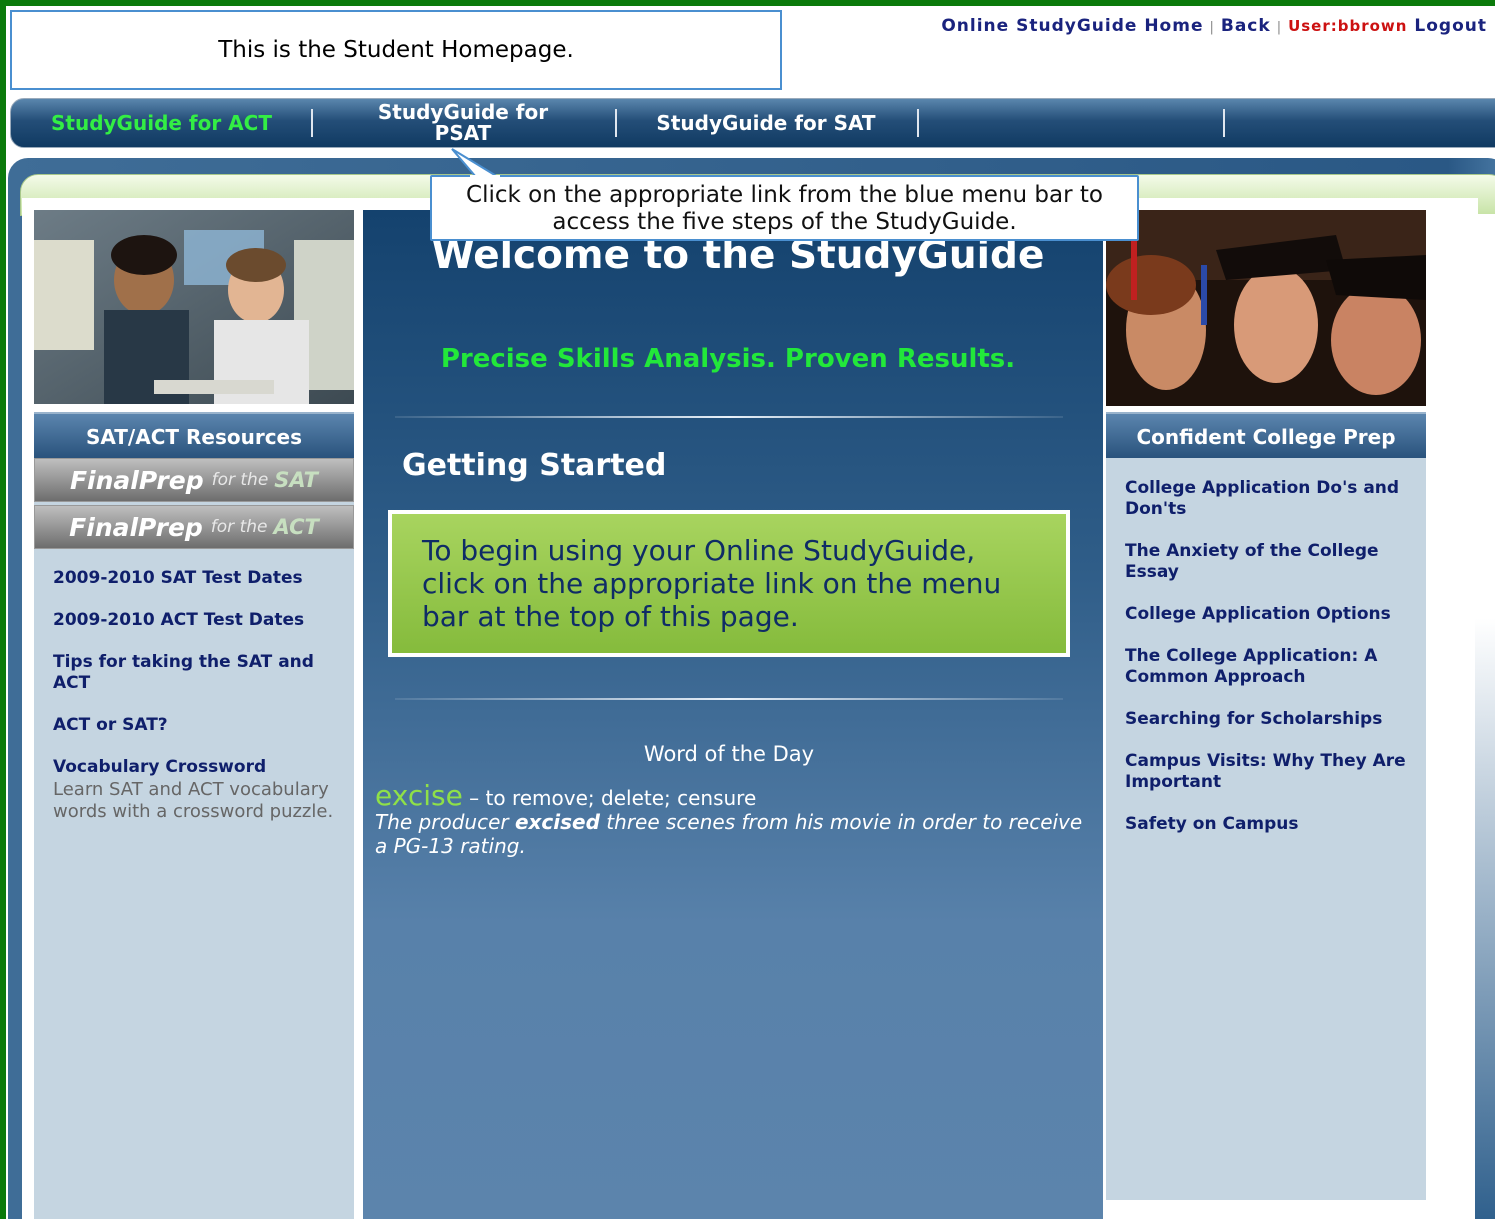 The width and height of the screenshot is (1495, 1219). I want to click on tooltip-pointer, so click(475, 163).